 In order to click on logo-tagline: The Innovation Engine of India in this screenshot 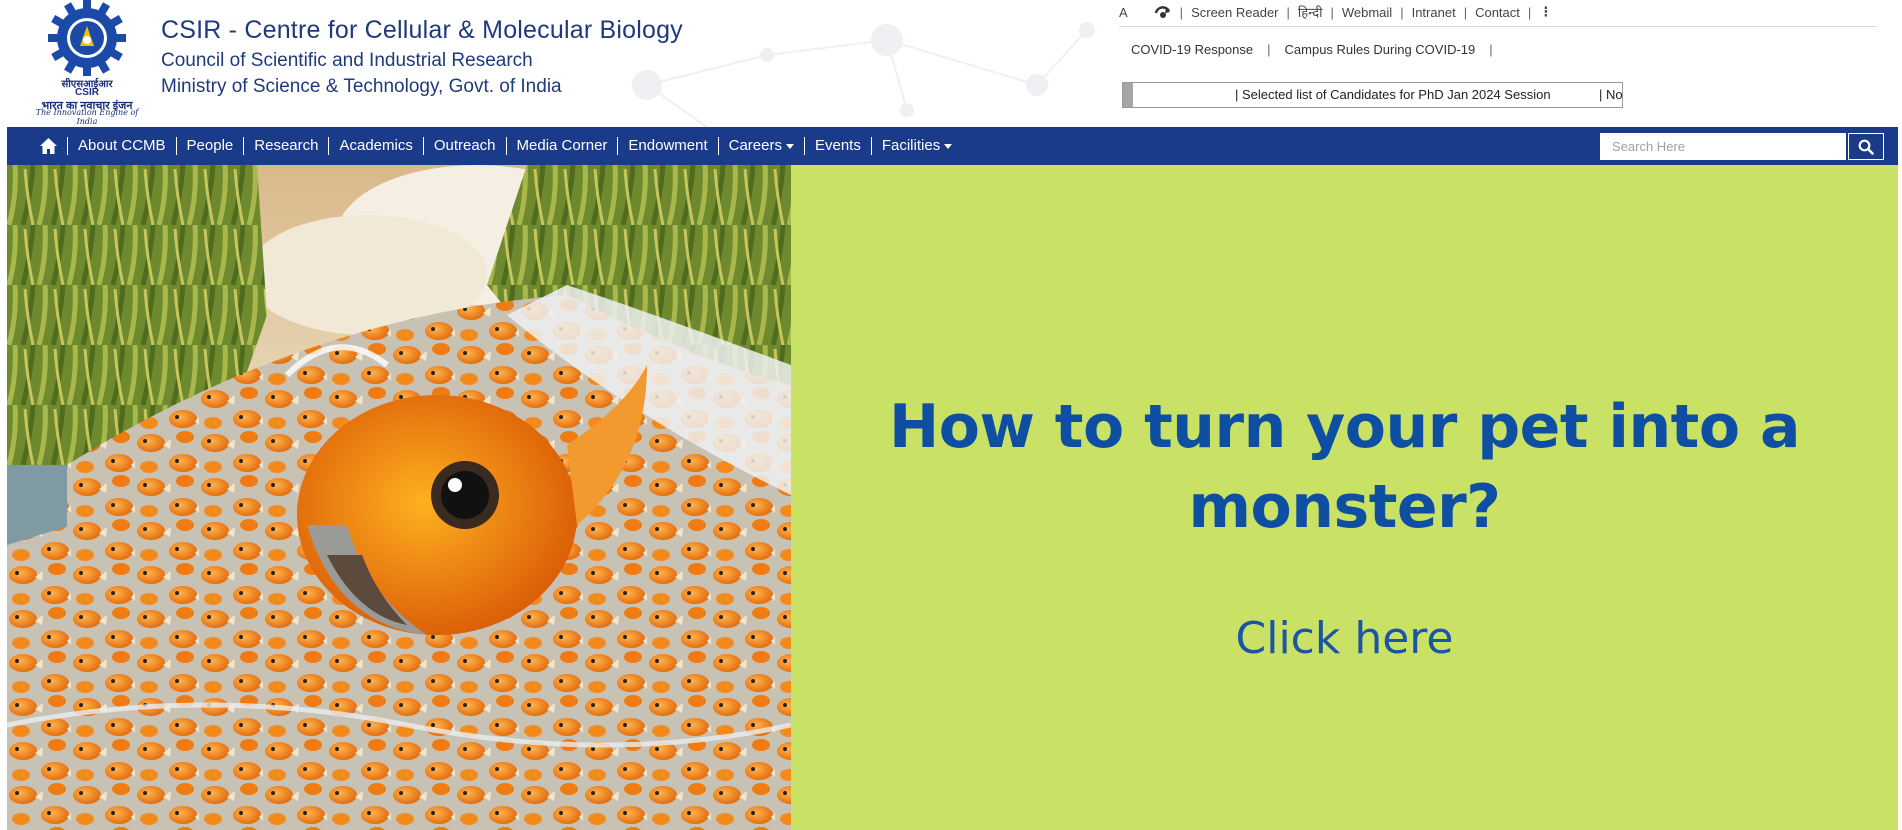, I will do `click(87, 117)`.